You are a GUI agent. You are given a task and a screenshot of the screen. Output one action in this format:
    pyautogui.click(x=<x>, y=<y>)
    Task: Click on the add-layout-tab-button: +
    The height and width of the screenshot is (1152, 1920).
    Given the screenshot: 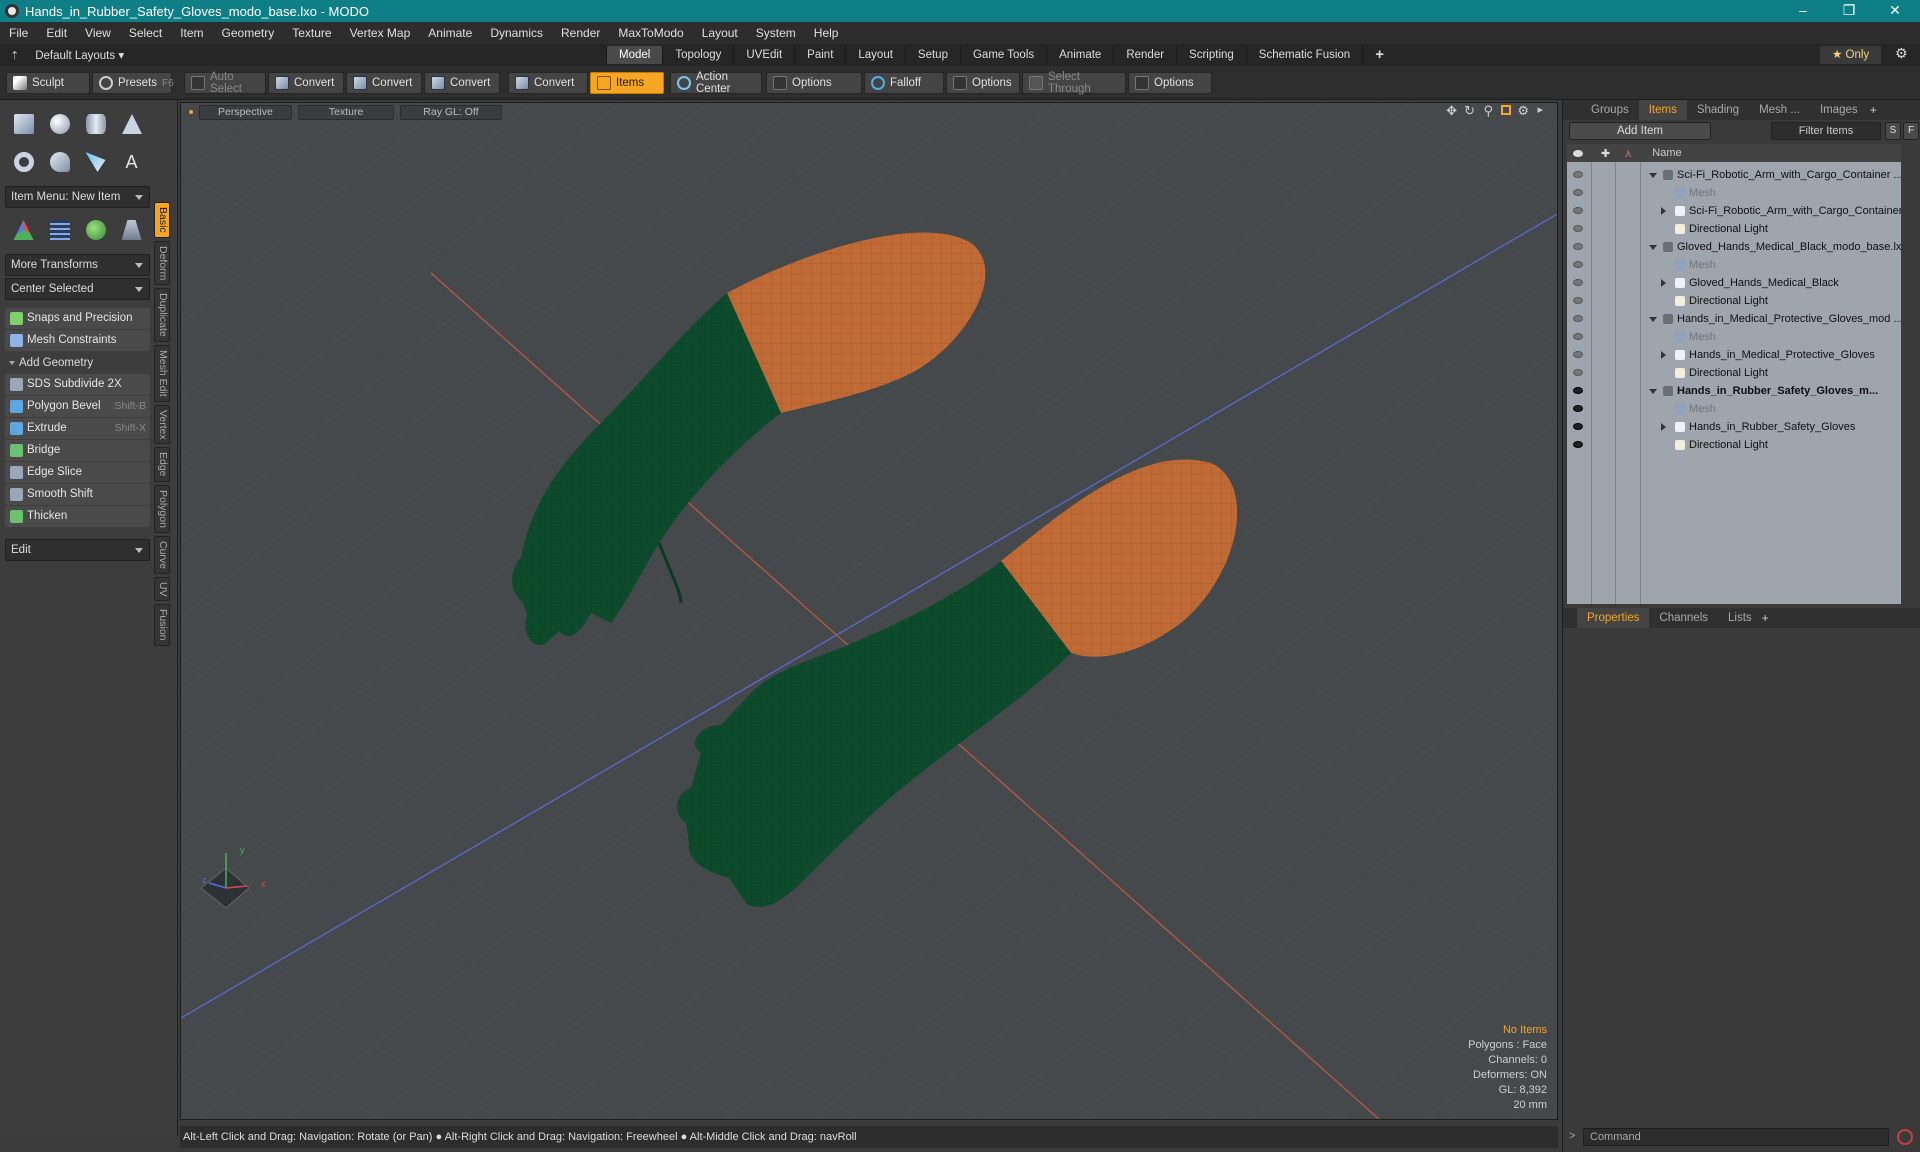 What is the action you would take?
    pyautogui.click(x=1379, y=55)
    